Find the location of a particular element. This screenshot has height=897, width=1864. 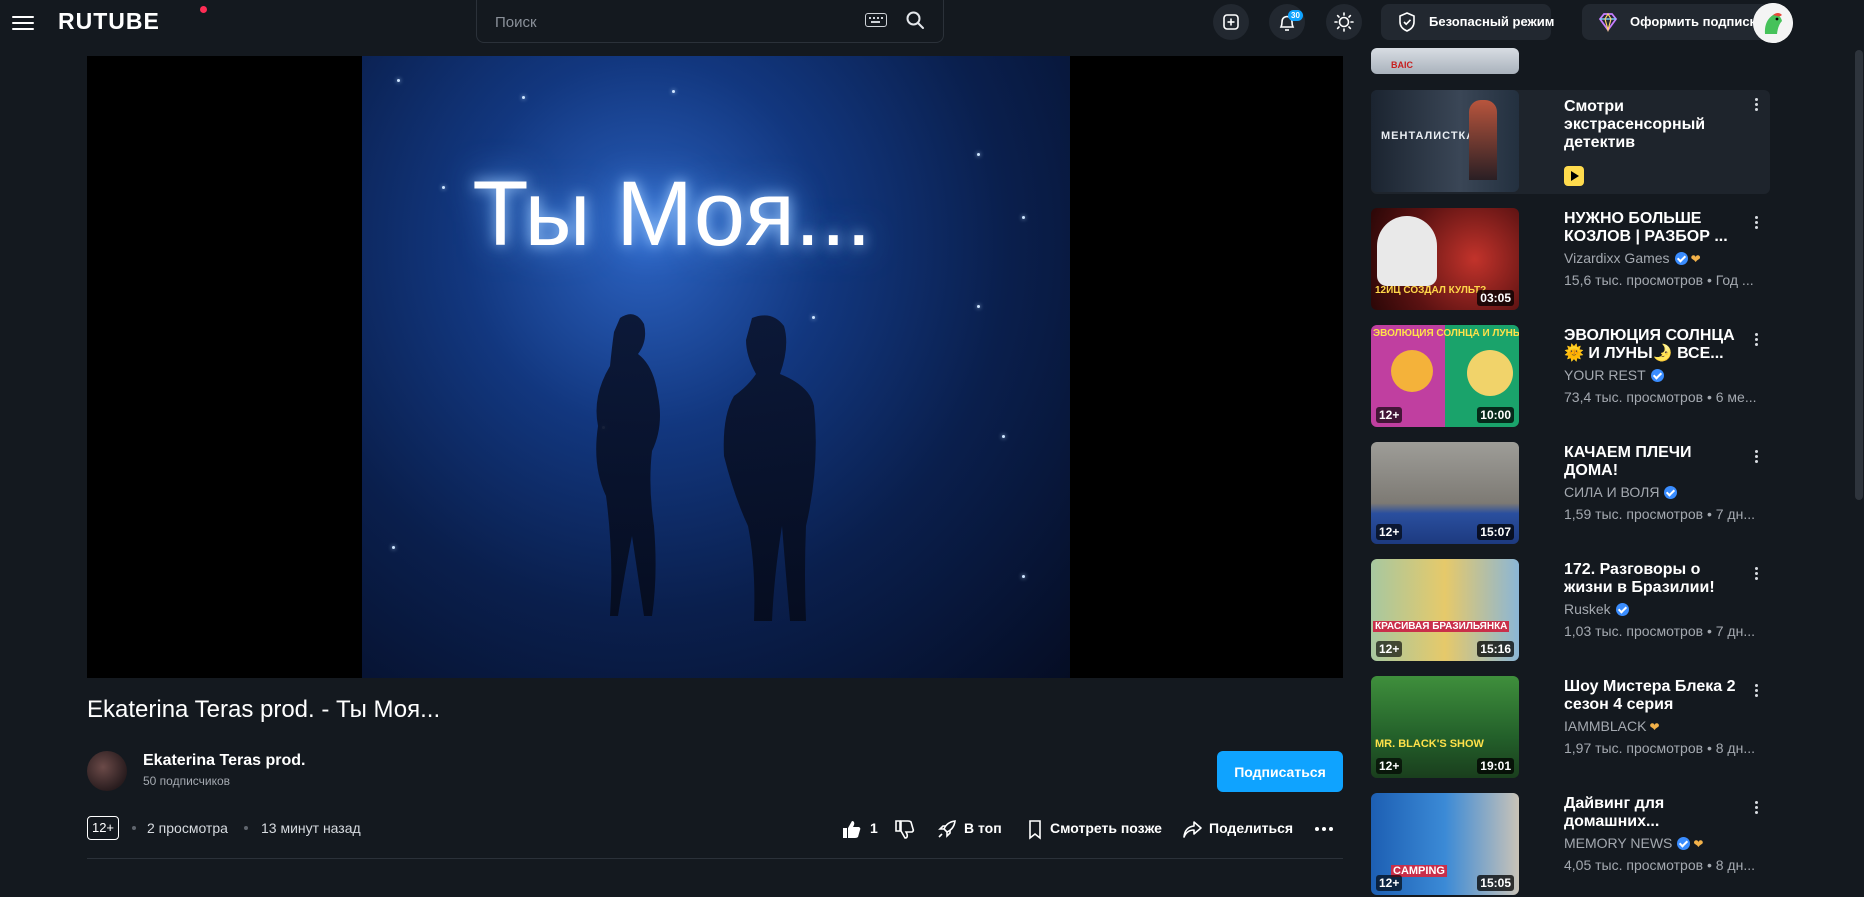

top-bar: RUTUBE 30 is located at coordinates (932, 24).